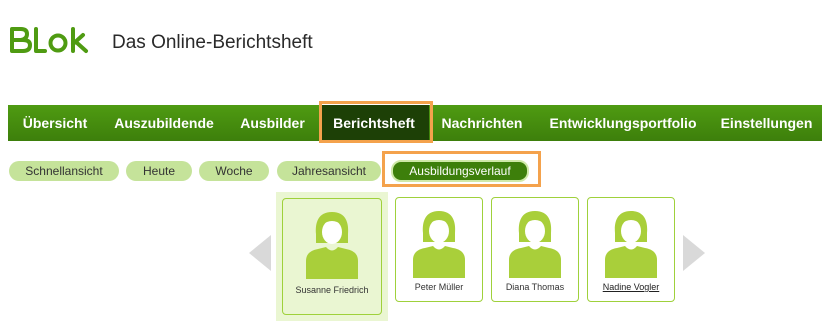  Describe the element at coordinates (260, 253) in the screenshot. I see `carousel-prev-arrow-icon` at that location.